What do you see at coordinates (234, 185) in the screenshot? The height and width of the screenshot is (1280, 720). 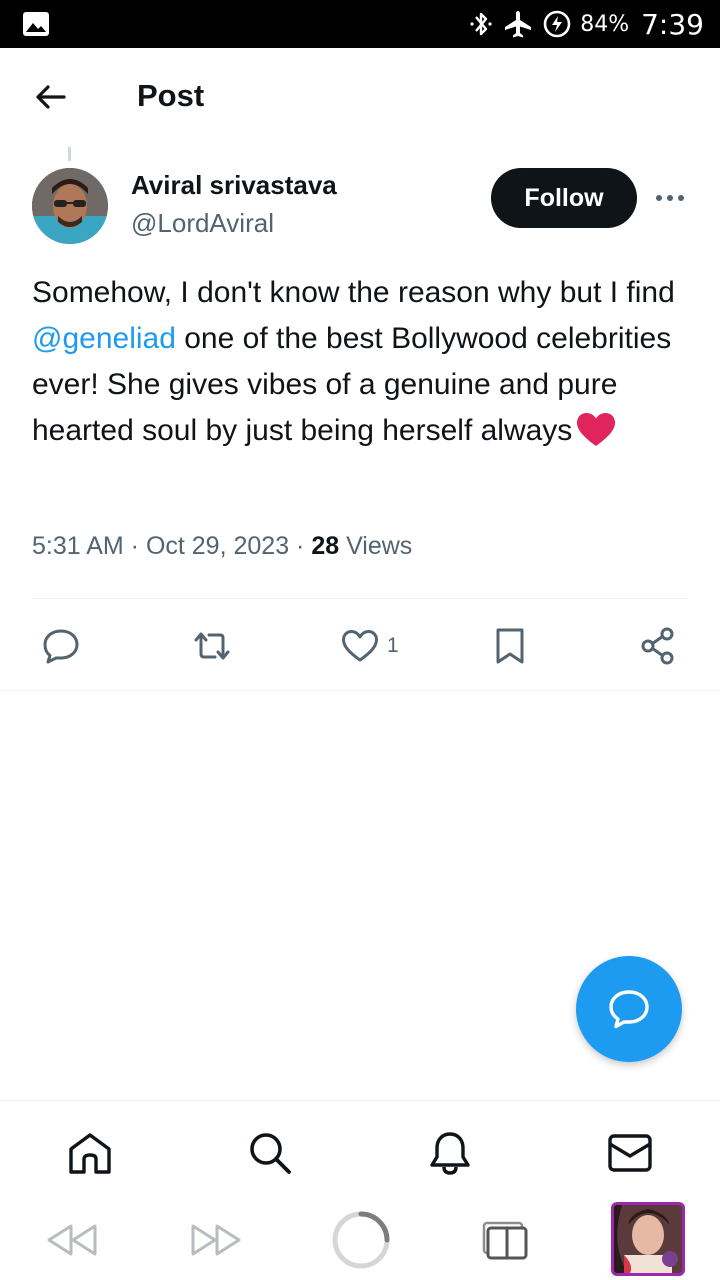 I see `author-name: Aviral srivastava` at bounding box center [234, 185].